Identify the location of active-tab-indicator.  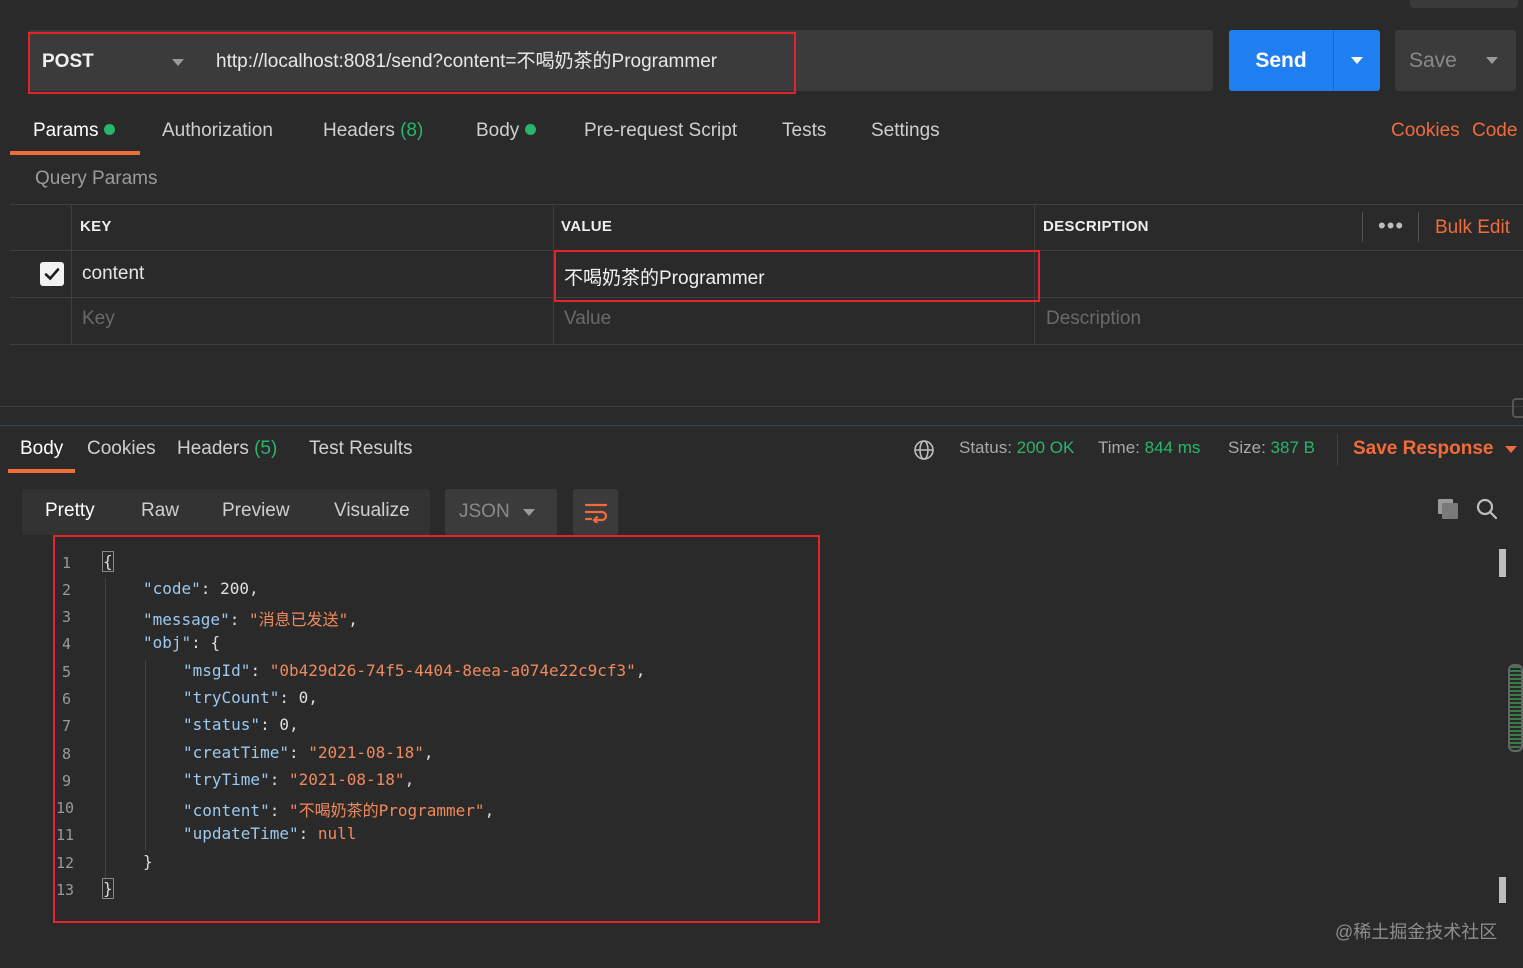
(41, 471).